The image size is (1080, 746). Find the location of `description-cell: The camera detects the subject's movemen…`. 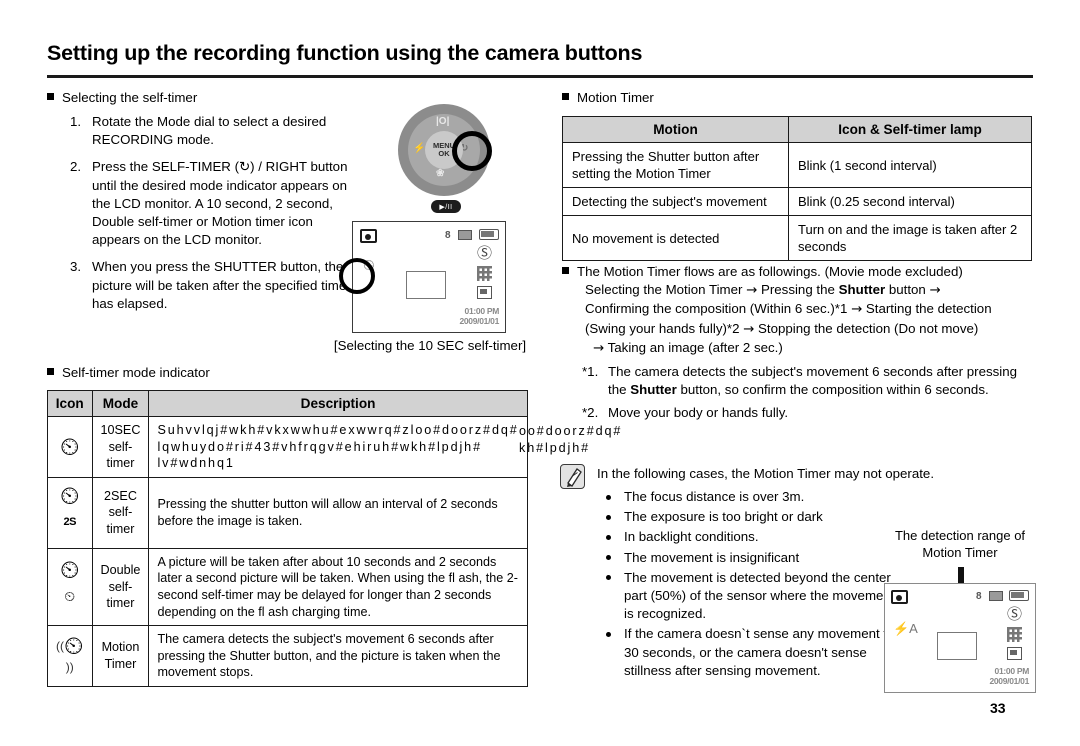

description-cell: The camera detects the subject's movemen… is located at coordinates (338, 656).